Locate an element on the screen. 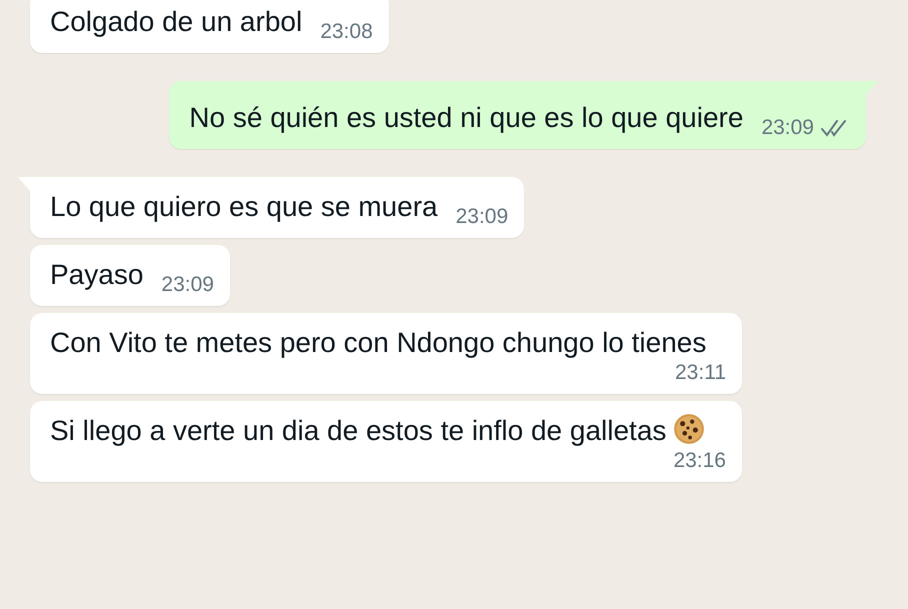 The height and width of the screenshot is (609, 908). message-text: Colgado de un arbol is located at coordinates (176, 21).